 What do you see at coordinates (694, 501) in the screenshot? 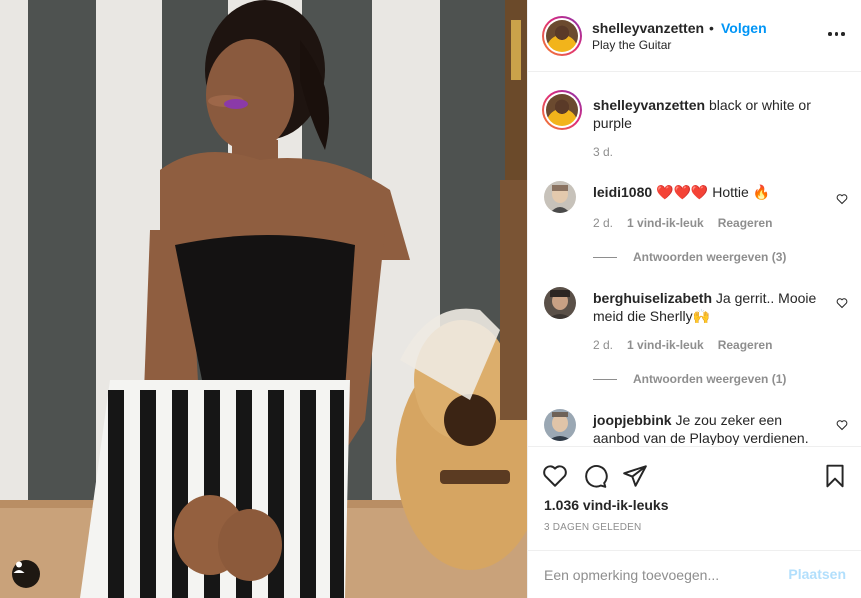
I see `post-actions: 1.036 vind-ik-leuks 3 DAGEN GELEDEN` at bounding box center [694, 501].